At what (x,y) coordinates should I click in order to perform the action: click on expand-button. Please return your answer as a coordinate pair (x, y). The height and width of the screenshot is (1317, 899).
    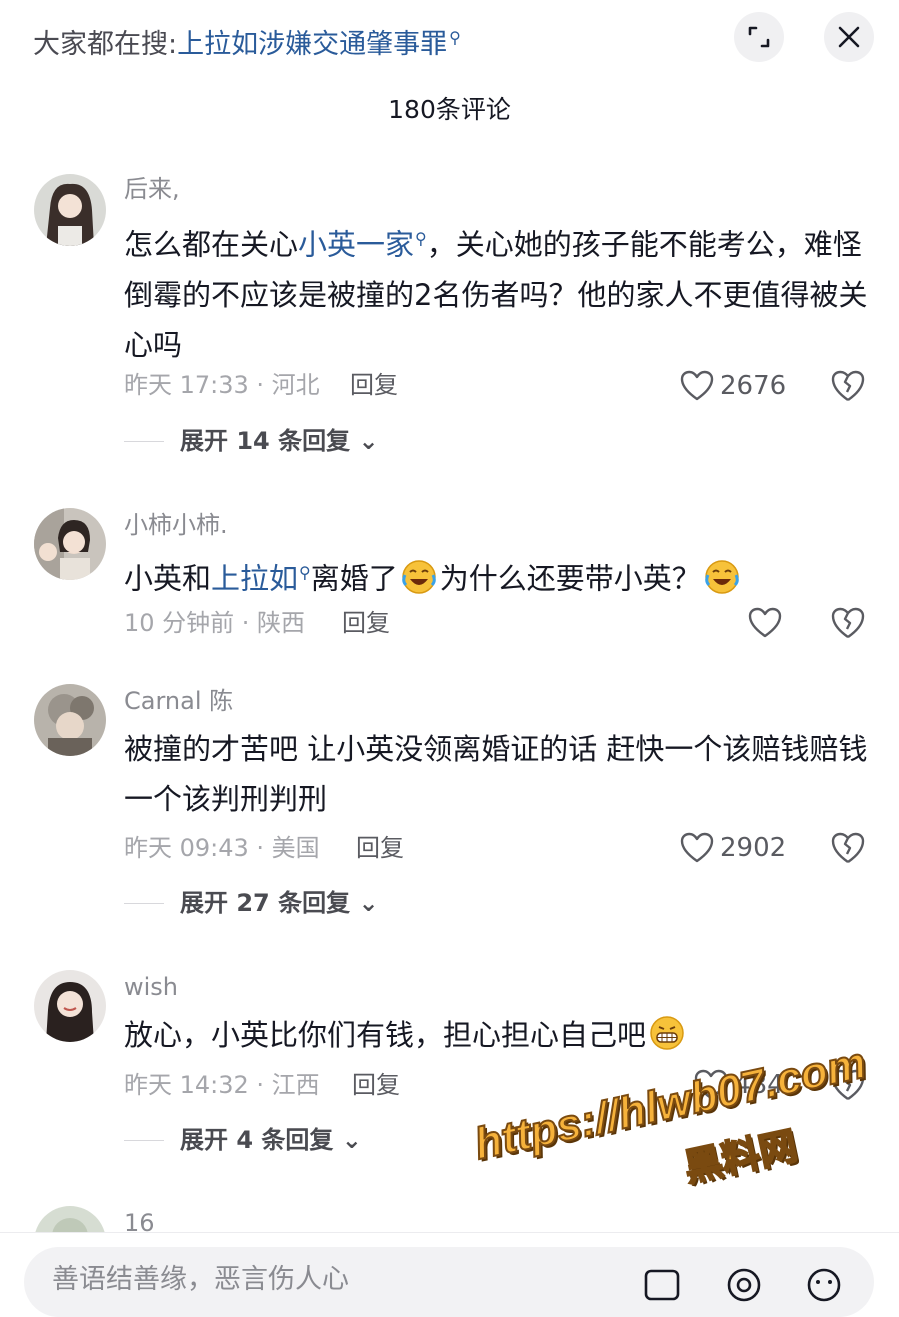
    Looking at the image, I should click on (759, 37).